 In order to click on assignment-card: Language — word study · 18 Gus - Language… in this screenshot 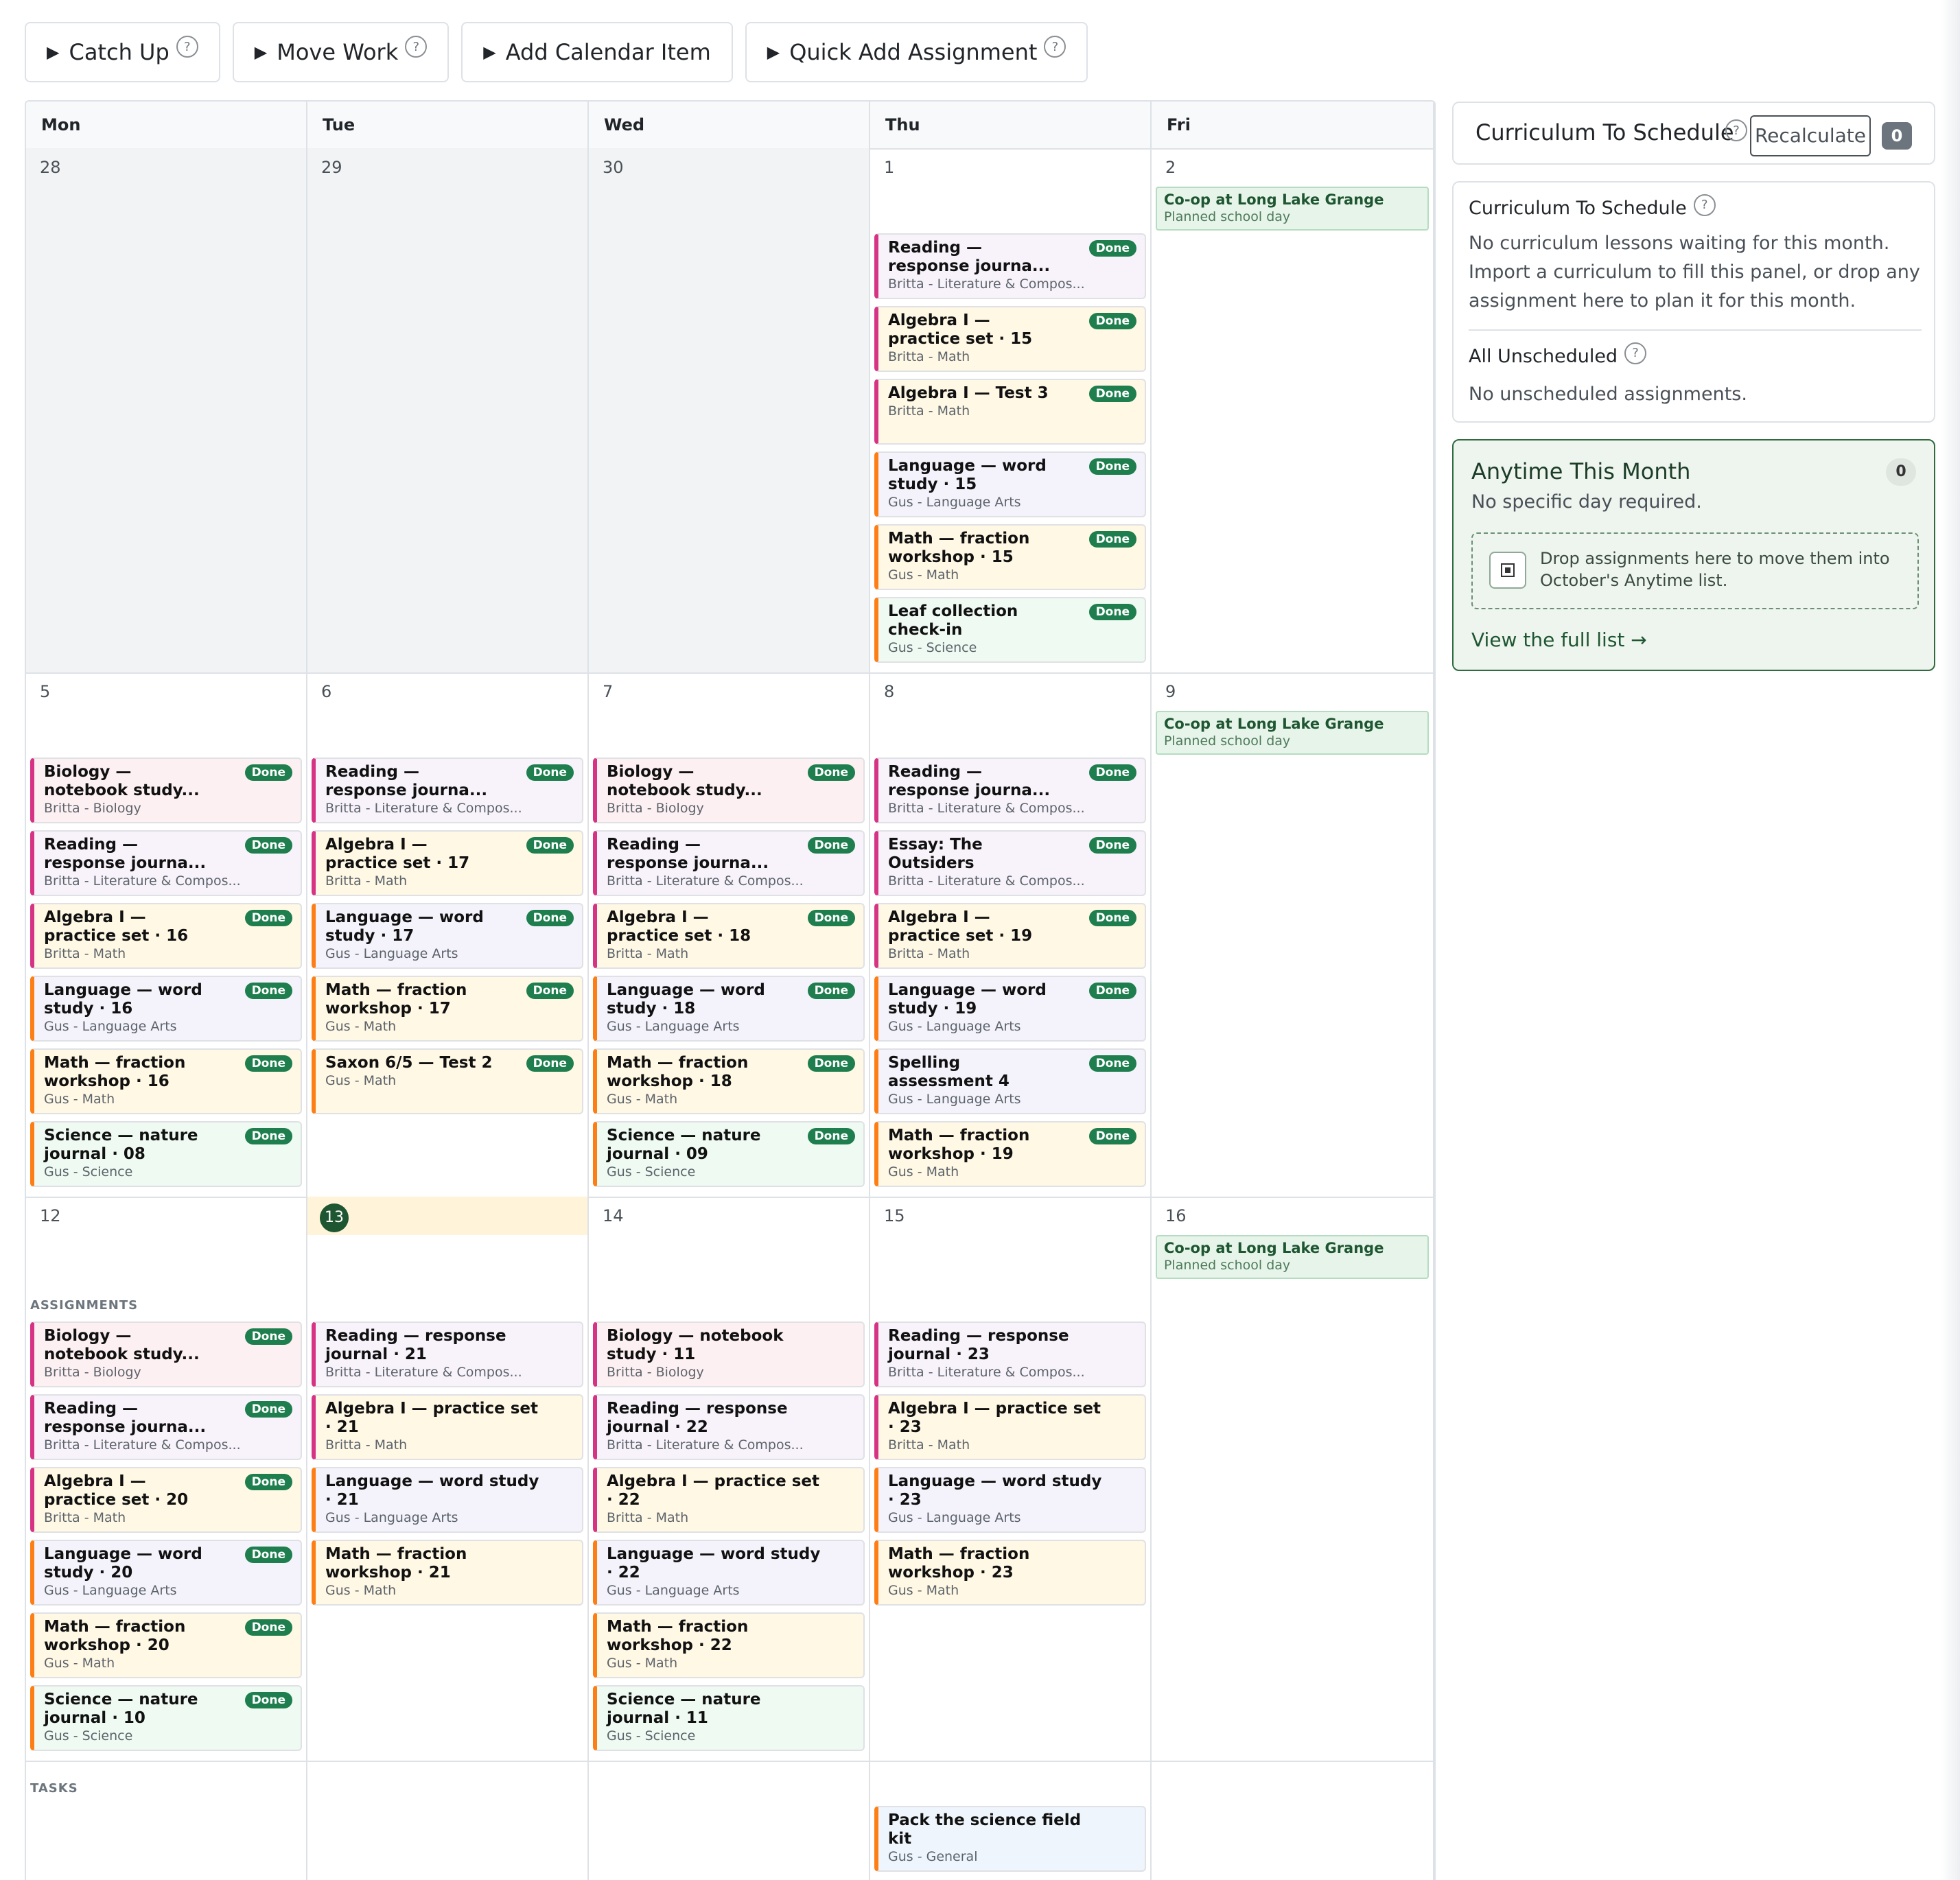, I will do `click(729, 1009)`.